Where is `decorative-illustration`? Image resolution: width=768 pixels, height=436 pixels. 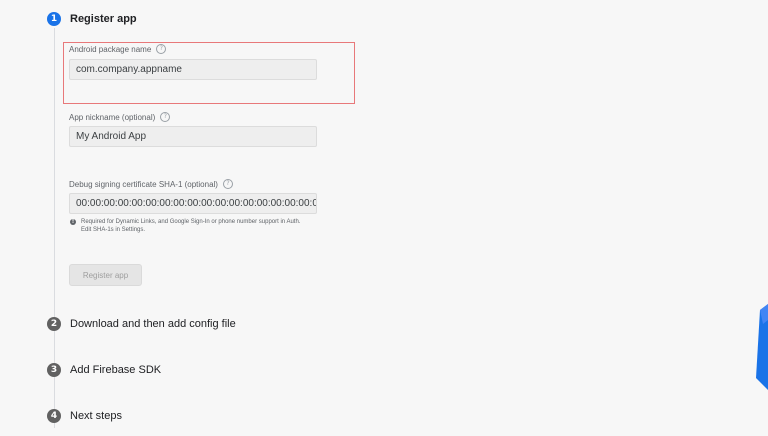
decorative-illustration is located at coordinates (762, 347).